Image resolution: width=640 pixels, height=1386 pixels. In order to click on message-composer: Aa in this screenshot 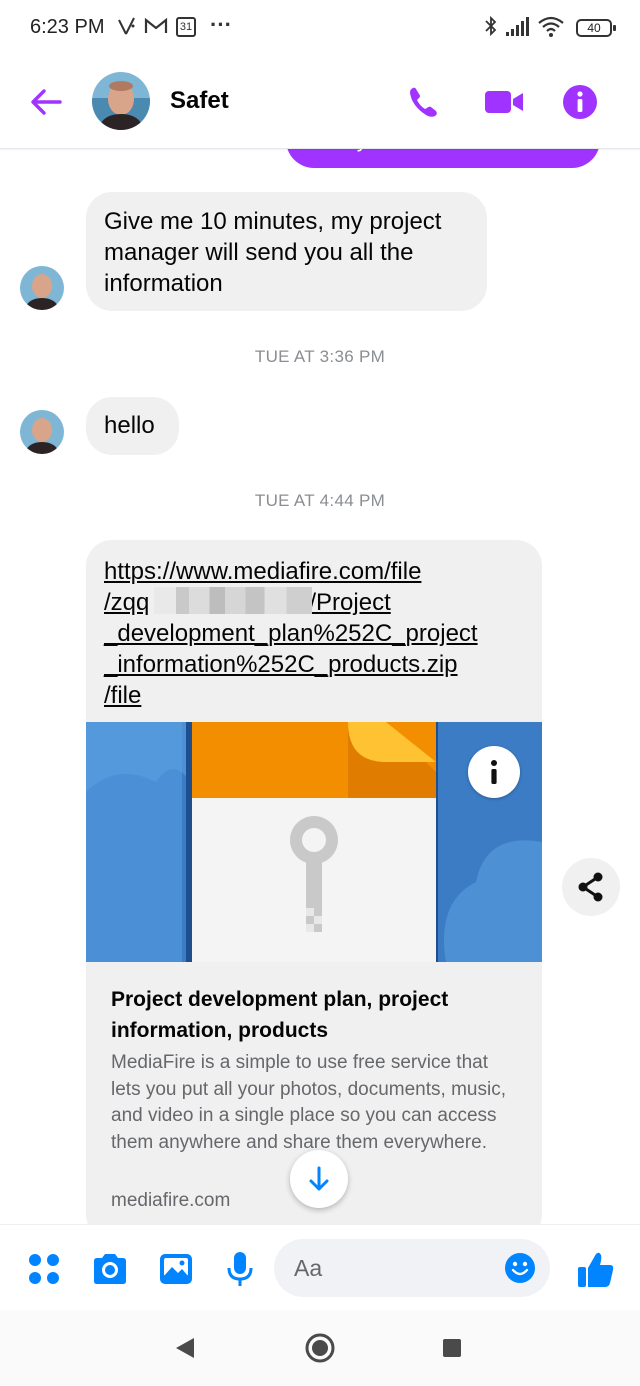, I will do `click(320, 1267)`.